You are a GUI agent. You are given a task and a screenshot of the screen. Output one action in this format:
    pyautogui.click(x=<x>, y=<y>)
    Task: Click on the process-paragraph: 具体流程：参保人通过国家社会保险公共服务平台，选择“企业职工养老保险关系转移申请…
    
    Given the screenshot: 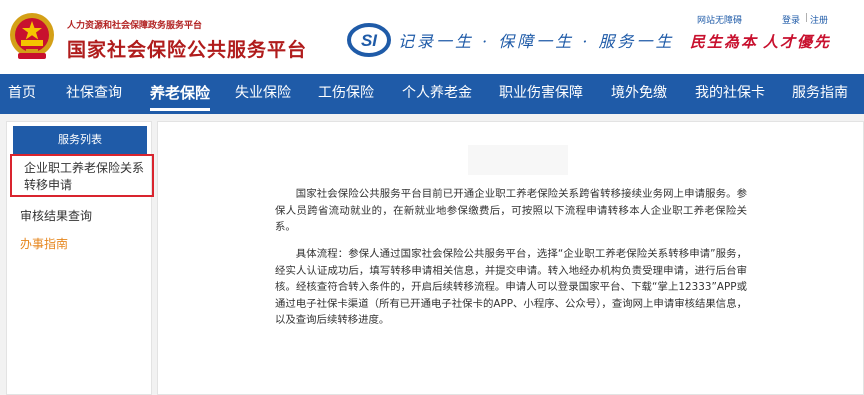 What is the action you would take?
    pyautogui.click(x=511, y=287)
    